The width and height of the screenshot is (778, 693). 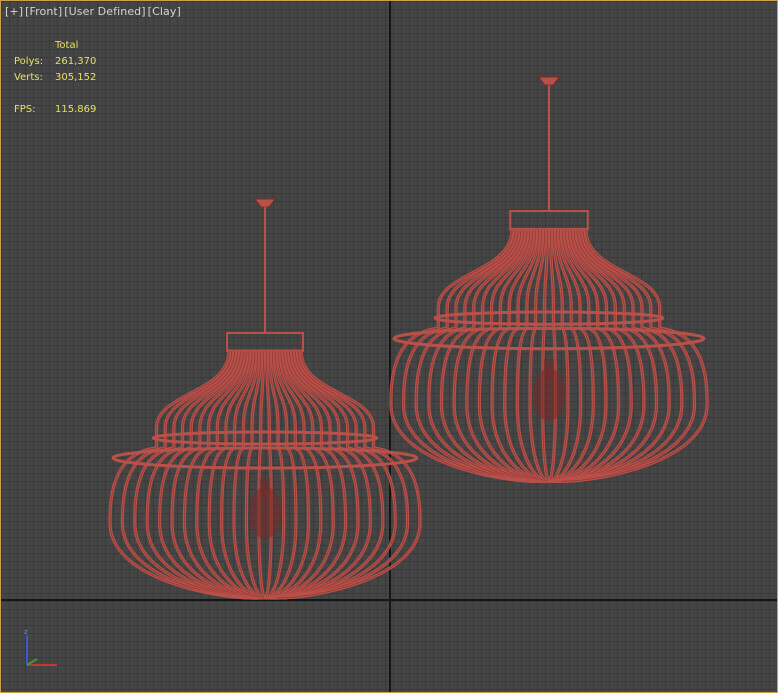 I want to click on svg-text: z, so click(x=26, y=632).